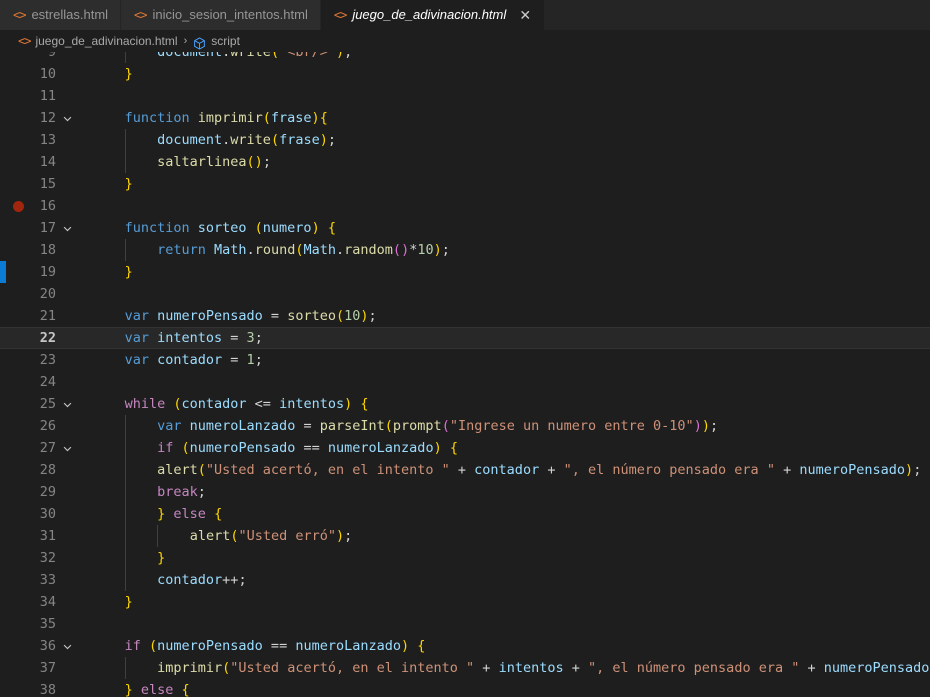 Image resolution: width=930 pixels, height=697 pixels. Describe the element at coordinates (433, 15) in the screenshot. I see `editor-tab-juego-de-adivinacion: <> juego_de_adivinacion.html ✕` at that location.